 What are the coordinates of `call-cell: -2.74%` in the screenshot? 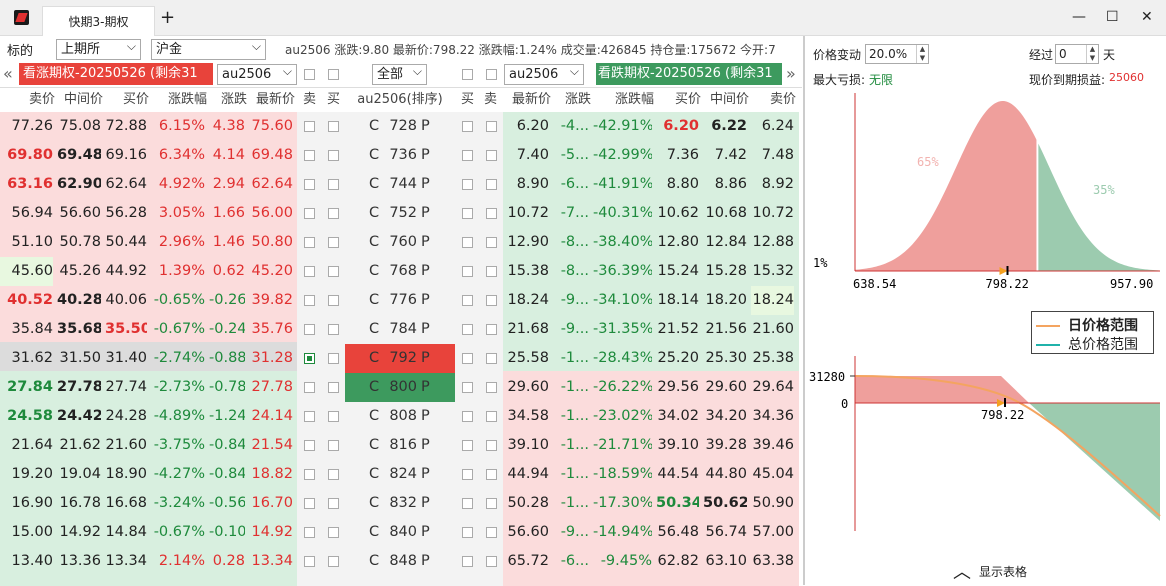 It's located at (178, 358).